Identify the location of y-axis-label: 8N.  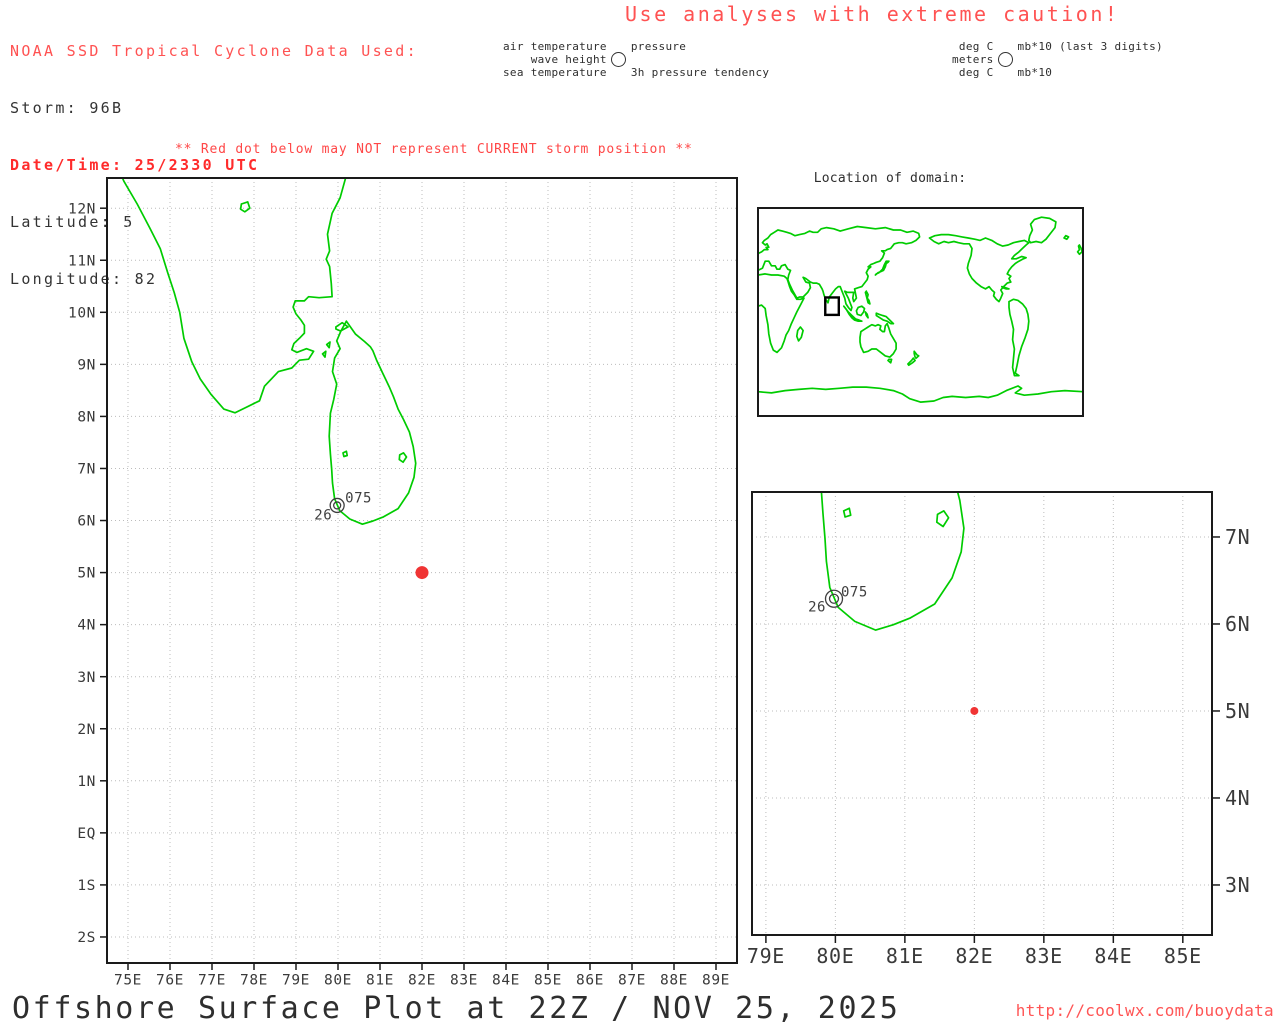
(86, 417).